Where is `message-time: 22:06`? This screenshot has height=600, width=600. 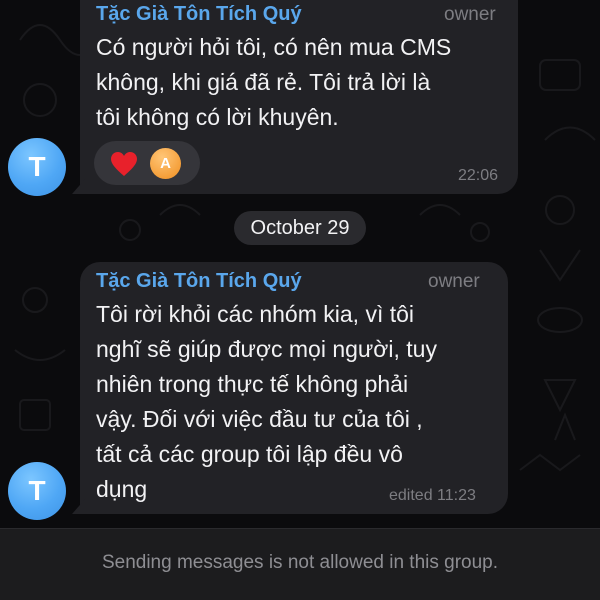
message-time: 22:06 is located at coordinates (478, 175).